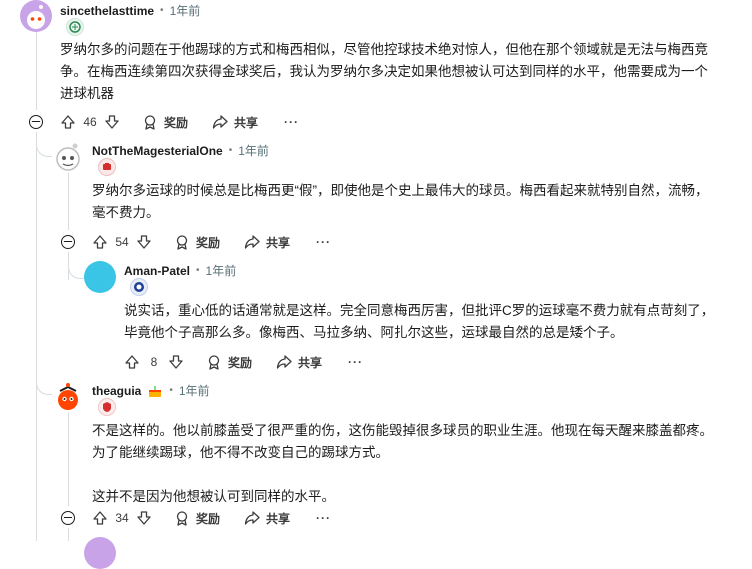 The image size is (752, 569). I want to click on comment-meta: theaguia • 1年前, so click(151, 390).